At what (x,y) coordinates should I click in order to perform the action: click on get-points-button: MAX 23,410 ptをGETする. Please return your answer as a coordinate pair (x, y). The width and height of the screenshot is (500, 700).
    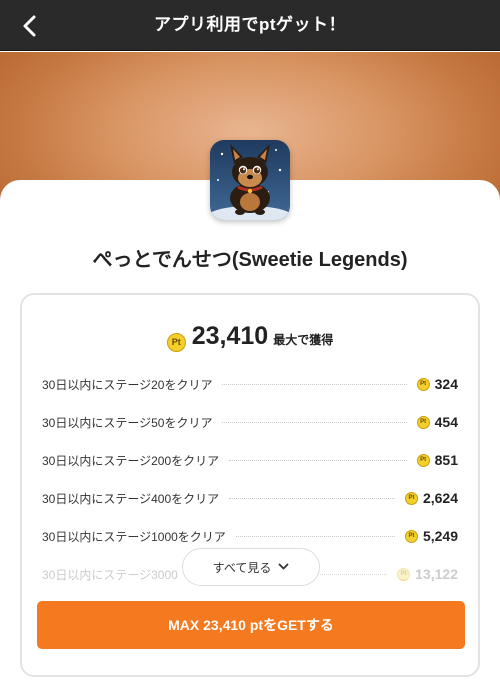
    Looking at the image, I should click on (251, 625).